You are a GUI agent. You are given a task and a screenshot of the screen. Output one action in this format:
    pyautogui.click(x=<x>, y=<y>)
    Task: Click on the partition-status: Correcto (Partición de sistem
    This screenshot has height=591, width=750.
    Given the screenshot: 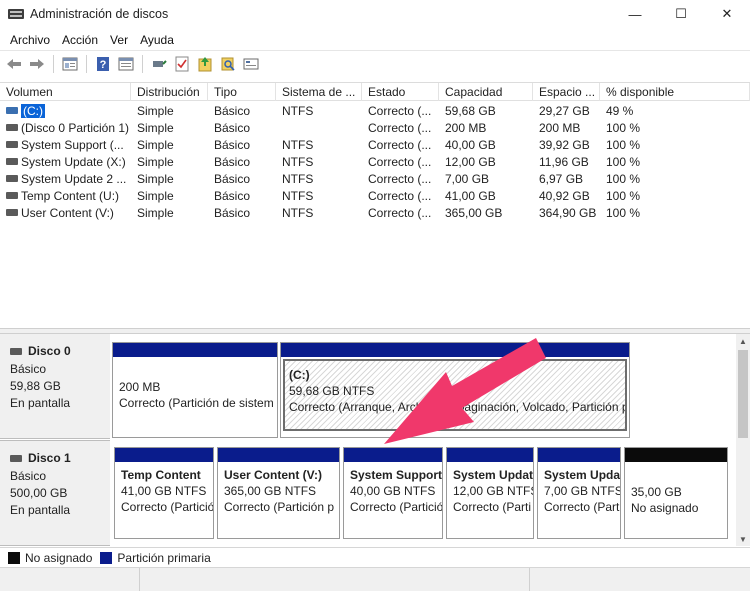 What is the action you would take?
    pyautogui.click(x=196, y=403)
    